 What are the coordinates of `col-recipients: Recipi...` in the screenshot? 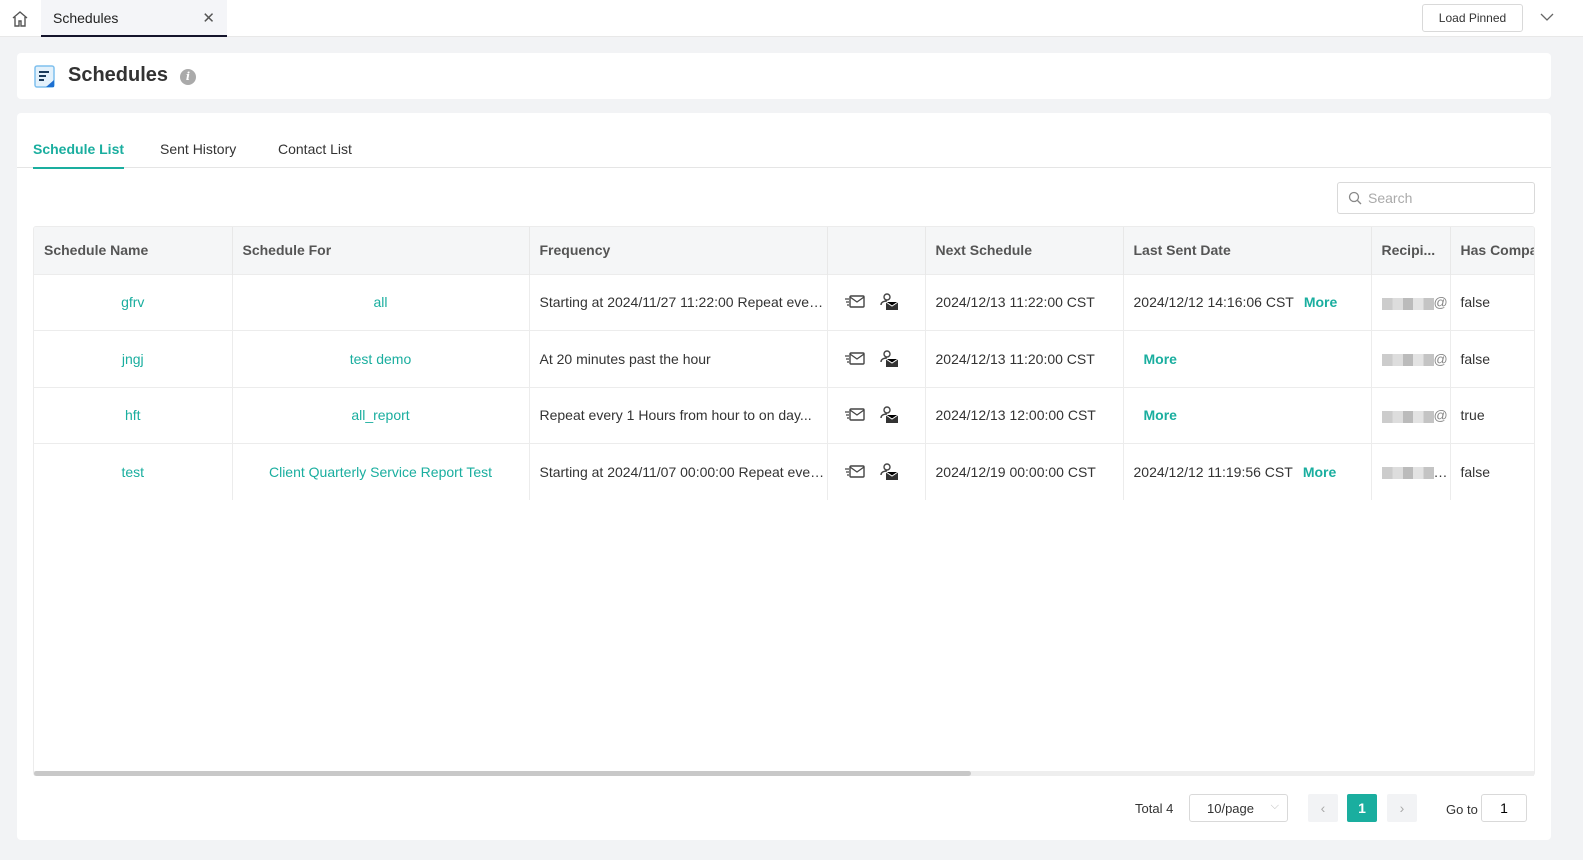 It's located at (1411, 250).